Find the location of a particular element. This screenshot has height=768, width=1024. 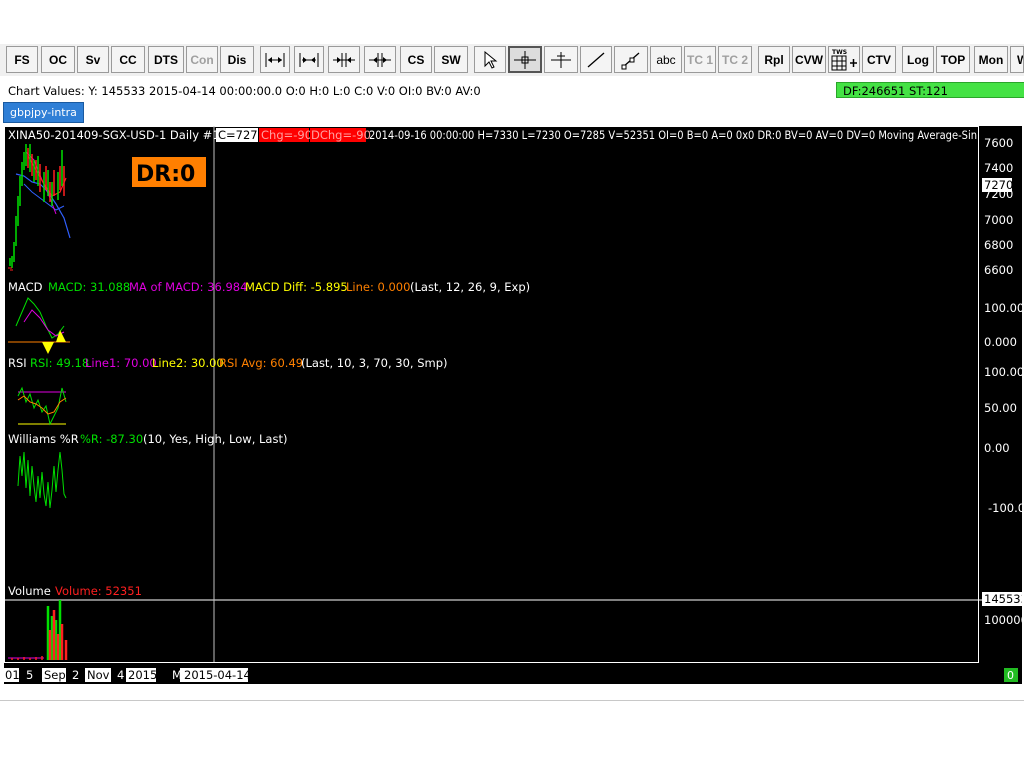

price-axis-label: 7000 is located at coordinates (998, 220).